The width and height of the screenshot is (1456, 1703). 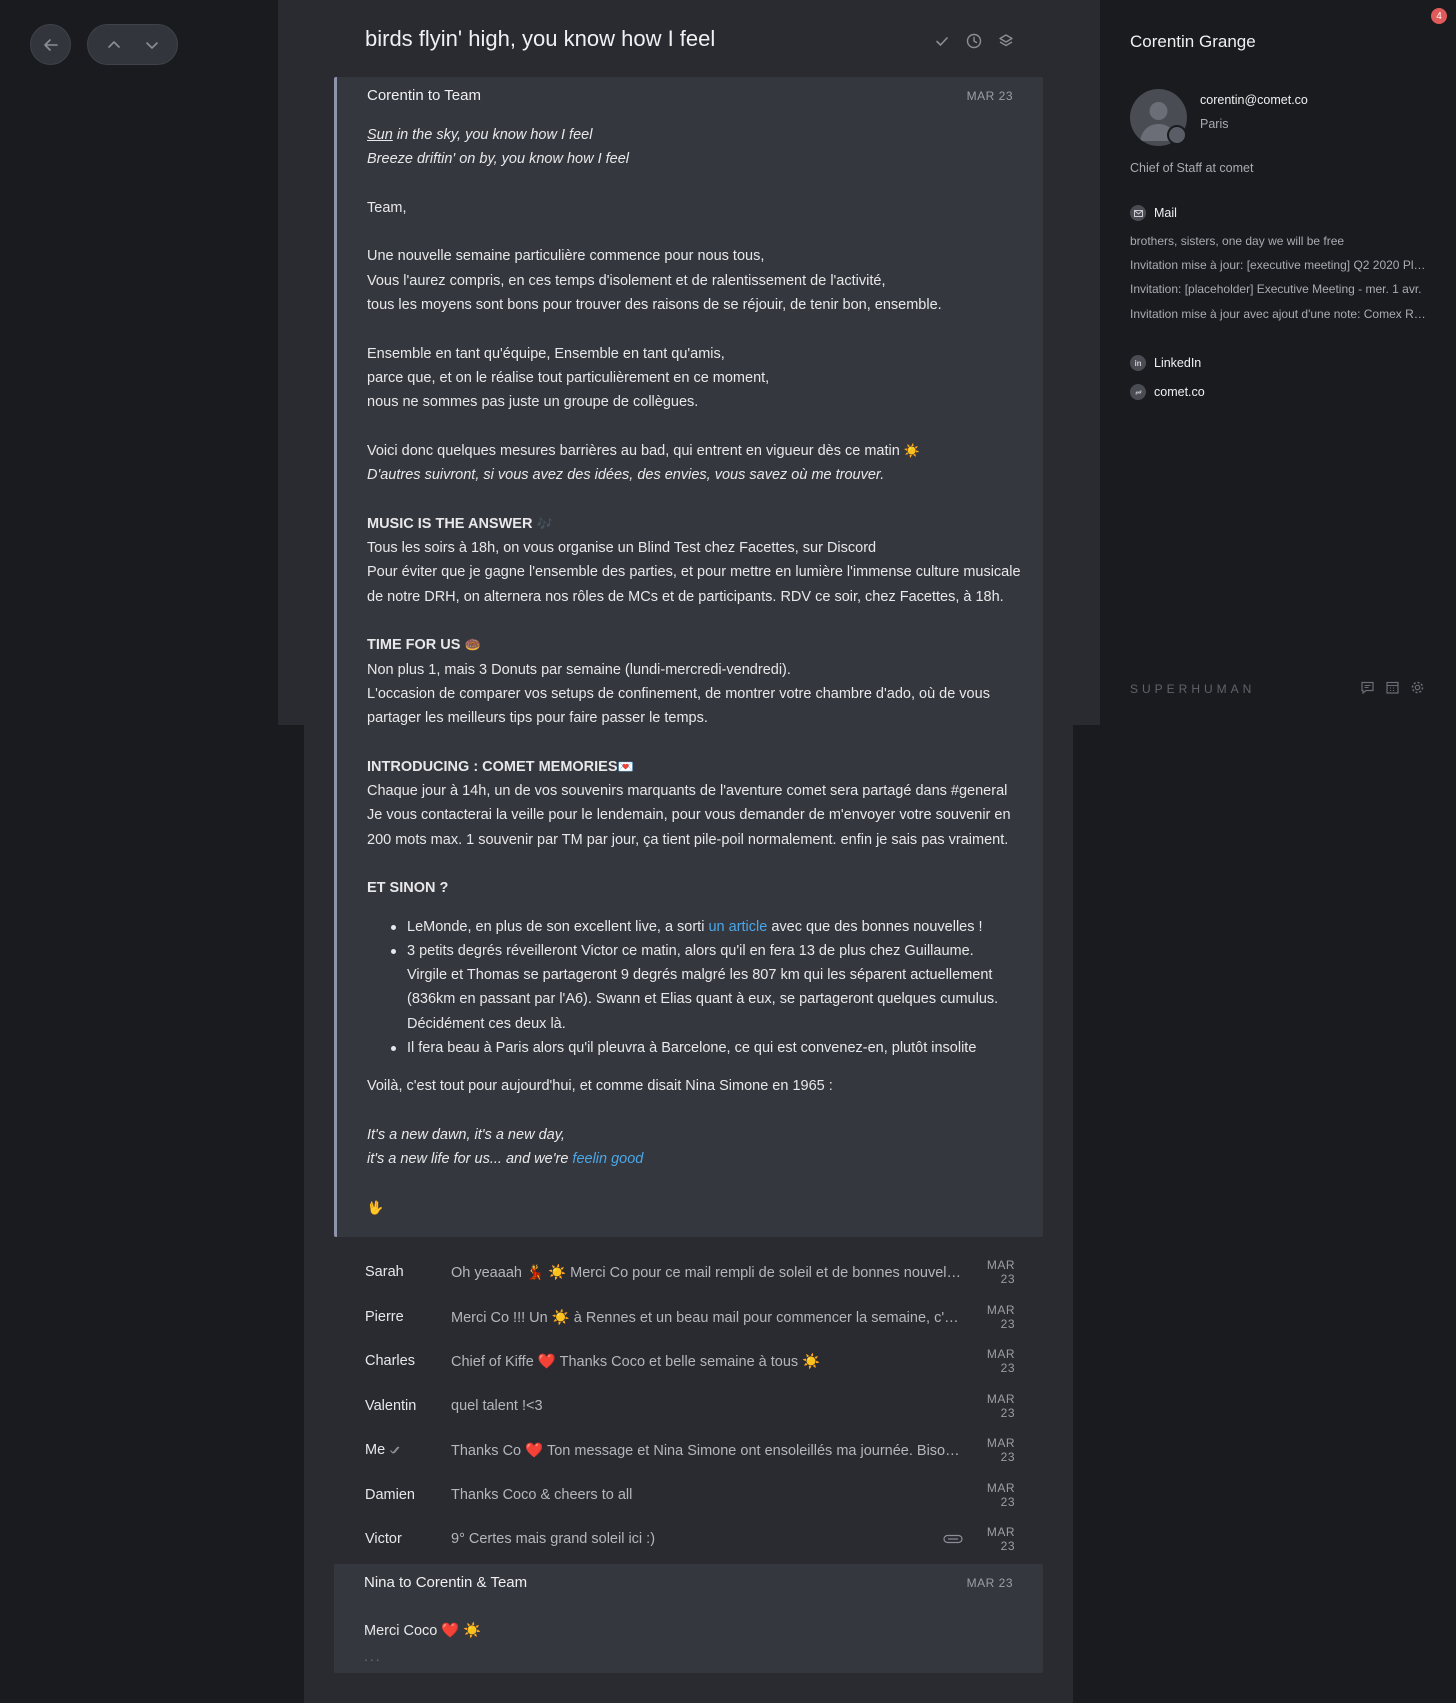 I want to click on feelin-good-link: feelin good, so click(x=607, y=1159).